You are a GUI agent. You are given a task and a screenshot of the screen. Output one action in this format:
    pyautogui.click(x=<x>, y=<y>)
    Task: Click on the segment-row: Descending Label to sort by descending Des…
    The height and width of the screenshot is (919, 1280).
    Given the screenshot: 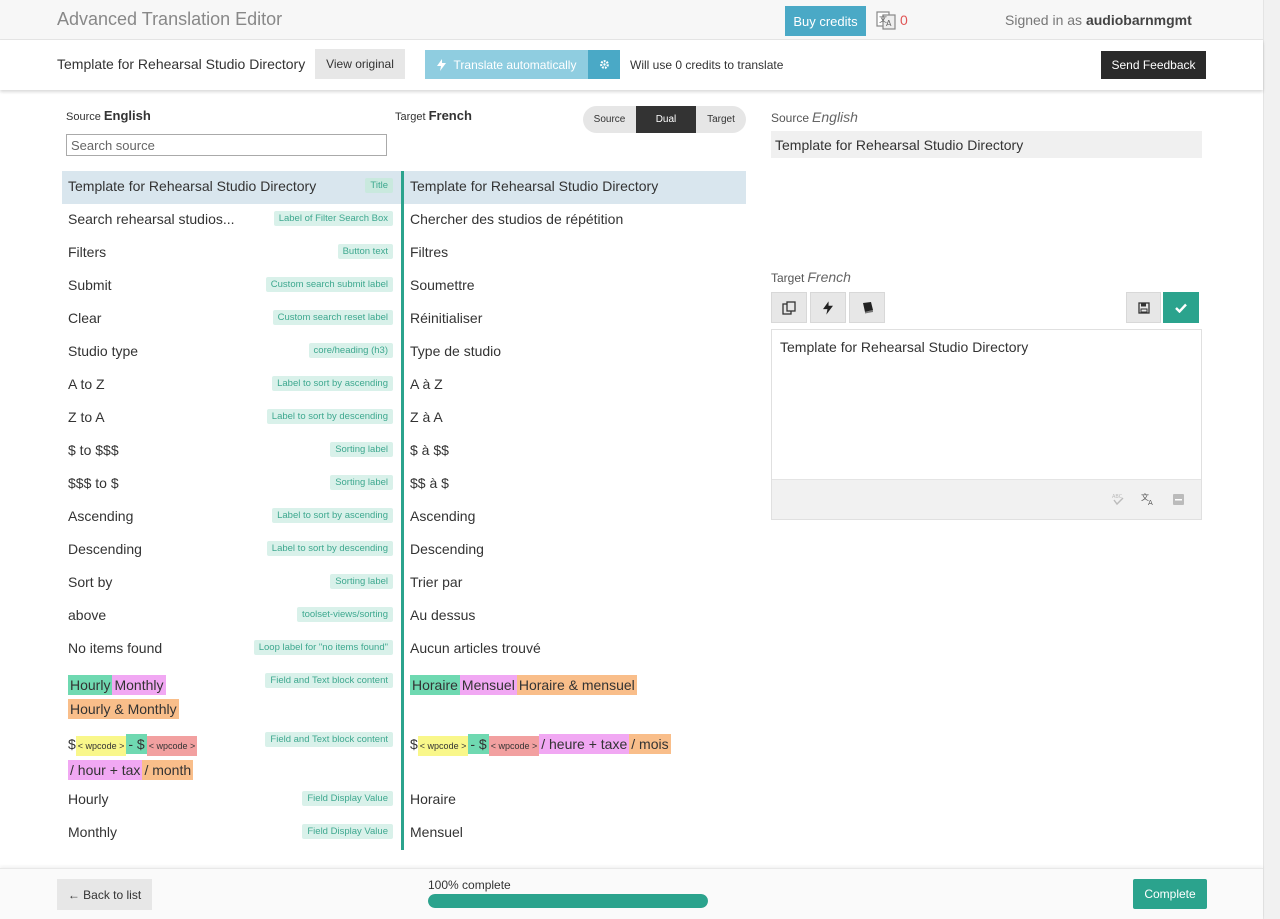 What is the action you would take?
    pyautogui.click(x=404, y=550)
    